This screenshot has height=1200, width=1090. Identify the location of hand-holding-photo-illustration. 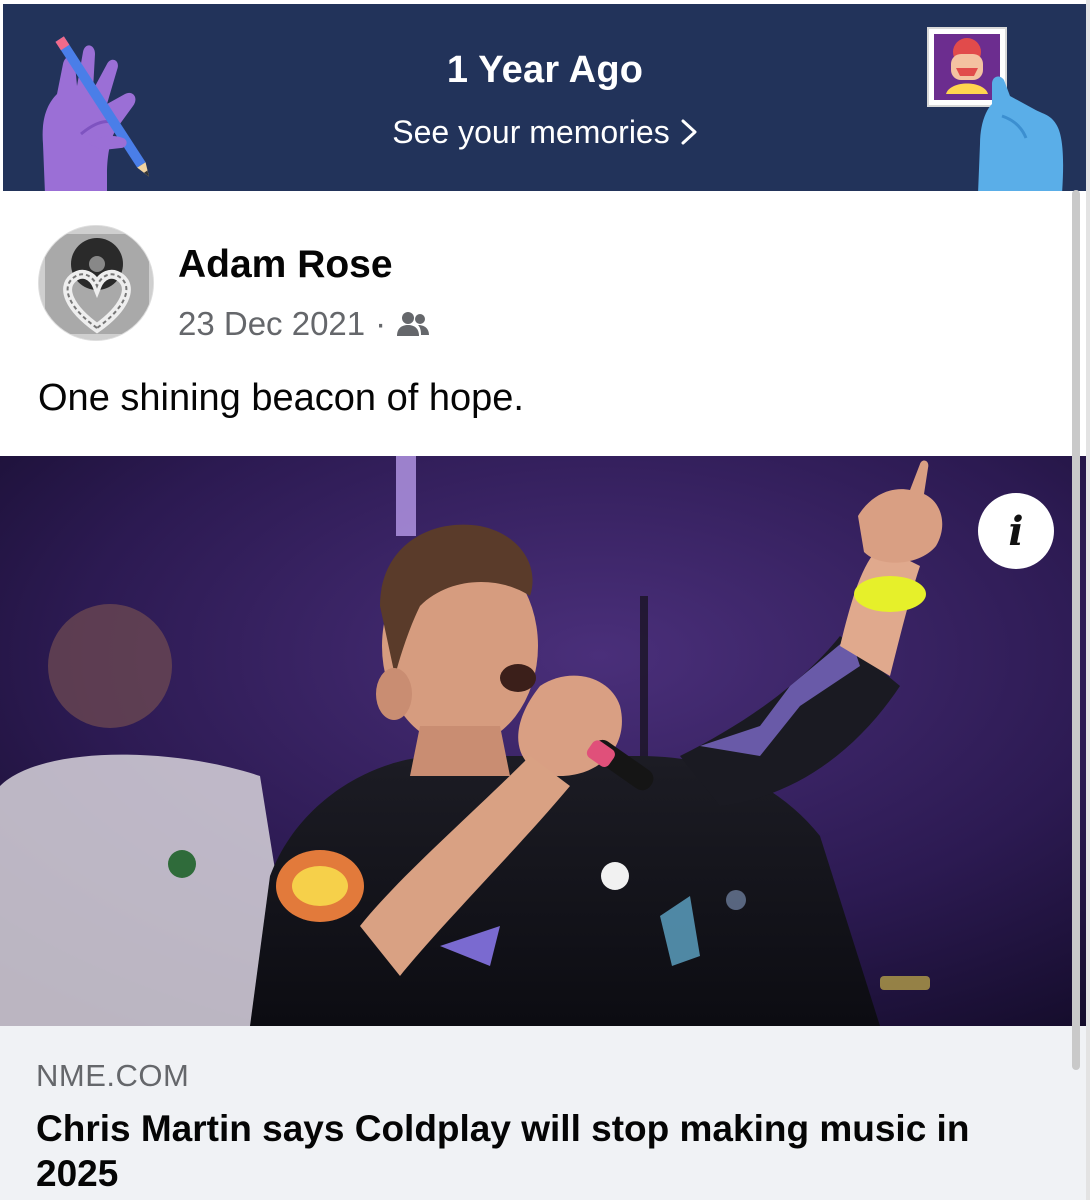
(995, 109).